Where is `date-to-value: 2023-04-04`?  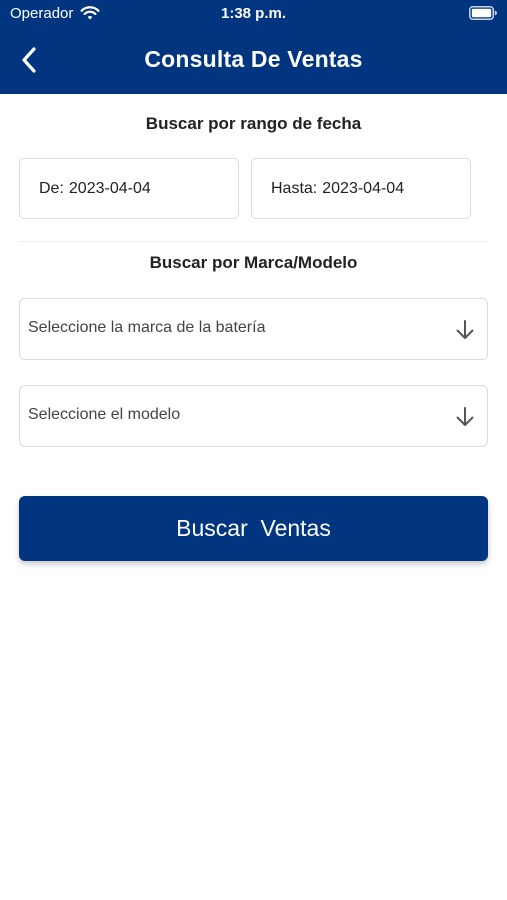
date-to-value: 2023-04-04 is located at coordinates (363, 188).